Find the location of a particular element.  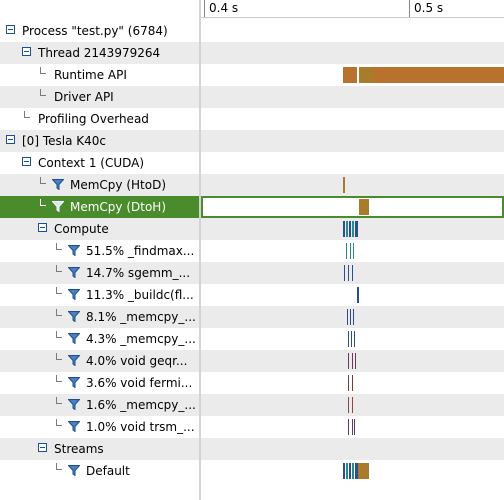

timeline-row-k7 is located at coordinates (352, 383).